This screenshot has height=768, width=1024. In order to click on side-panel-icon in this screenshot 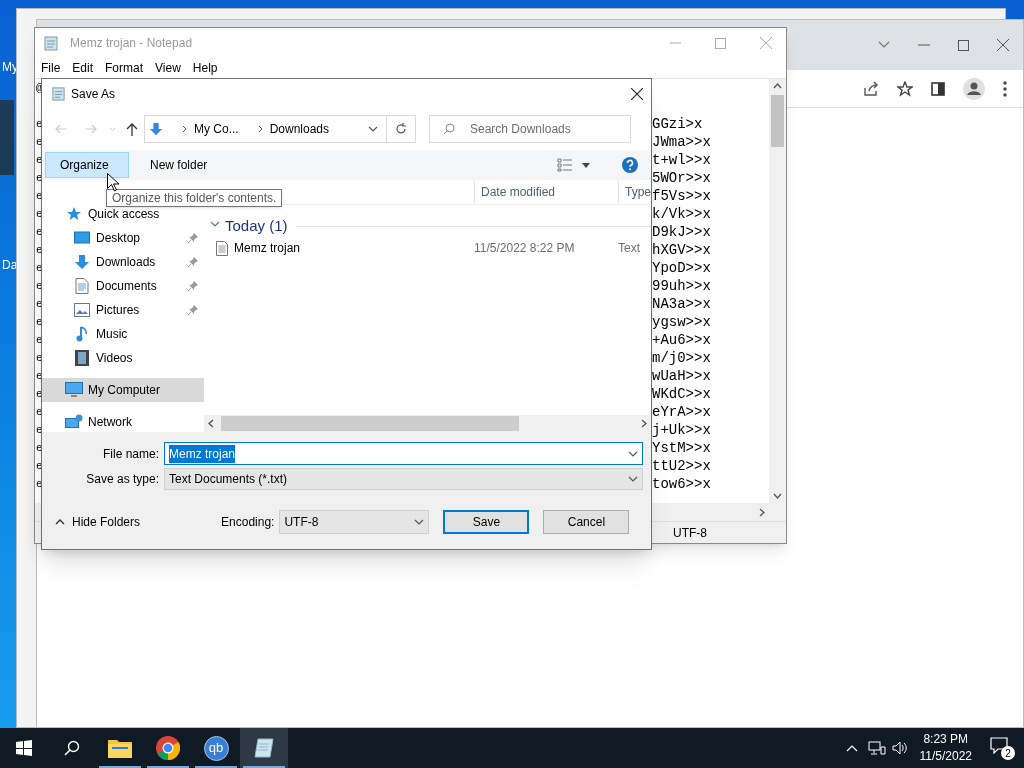, I will do `click(938, 88)`.